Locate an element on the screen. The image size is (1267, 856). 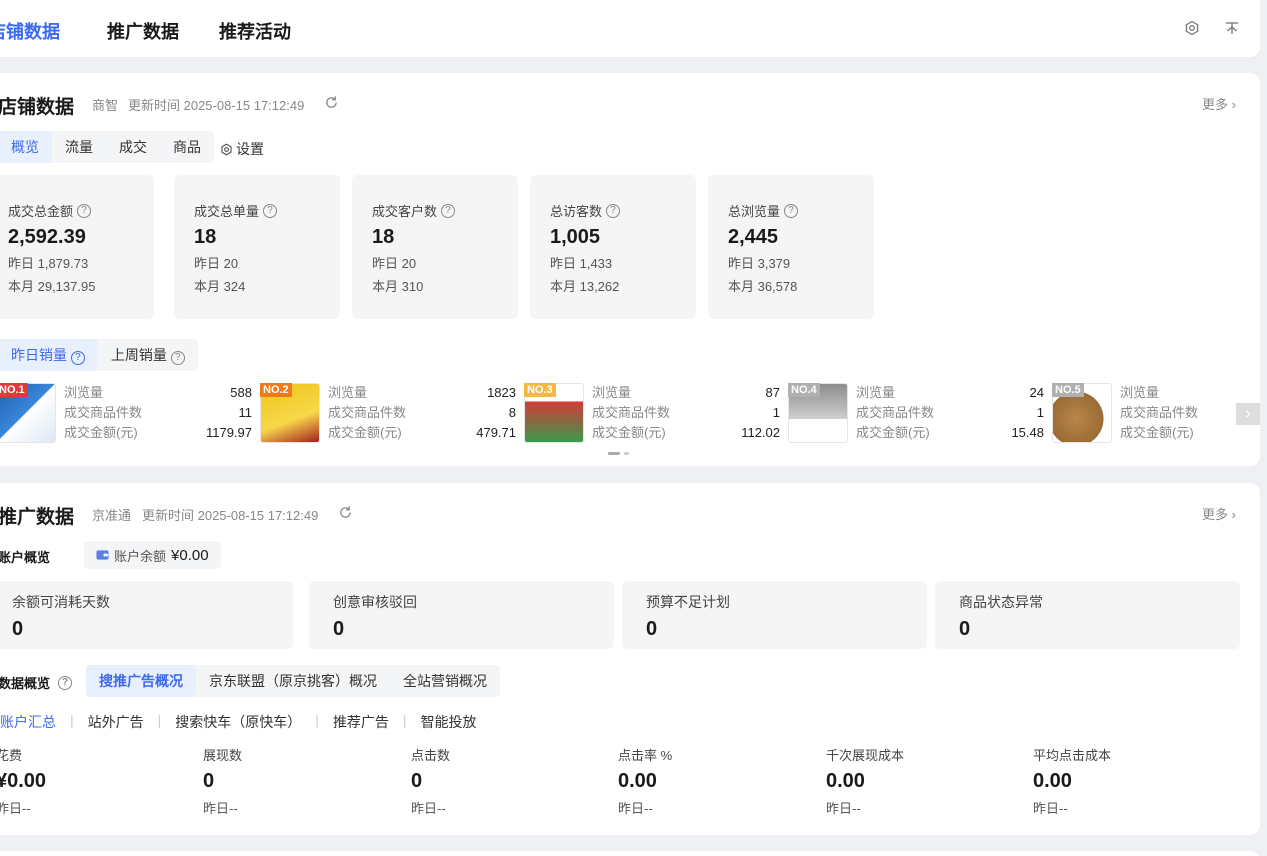
promo-card-title: 推广数据 is located at coordinates (37, 517).